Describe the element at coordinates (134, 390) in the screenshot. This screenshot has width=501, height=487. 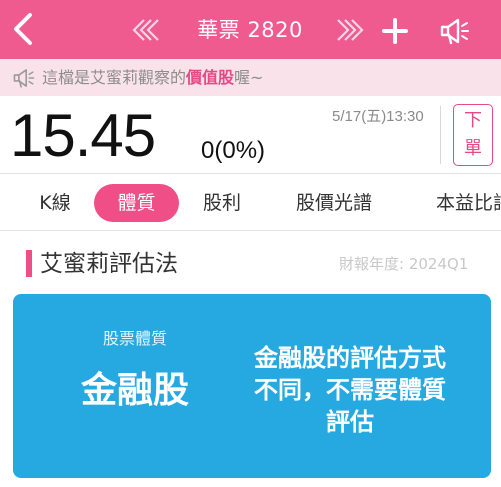
I see `stock-type: 金融股` at that location.